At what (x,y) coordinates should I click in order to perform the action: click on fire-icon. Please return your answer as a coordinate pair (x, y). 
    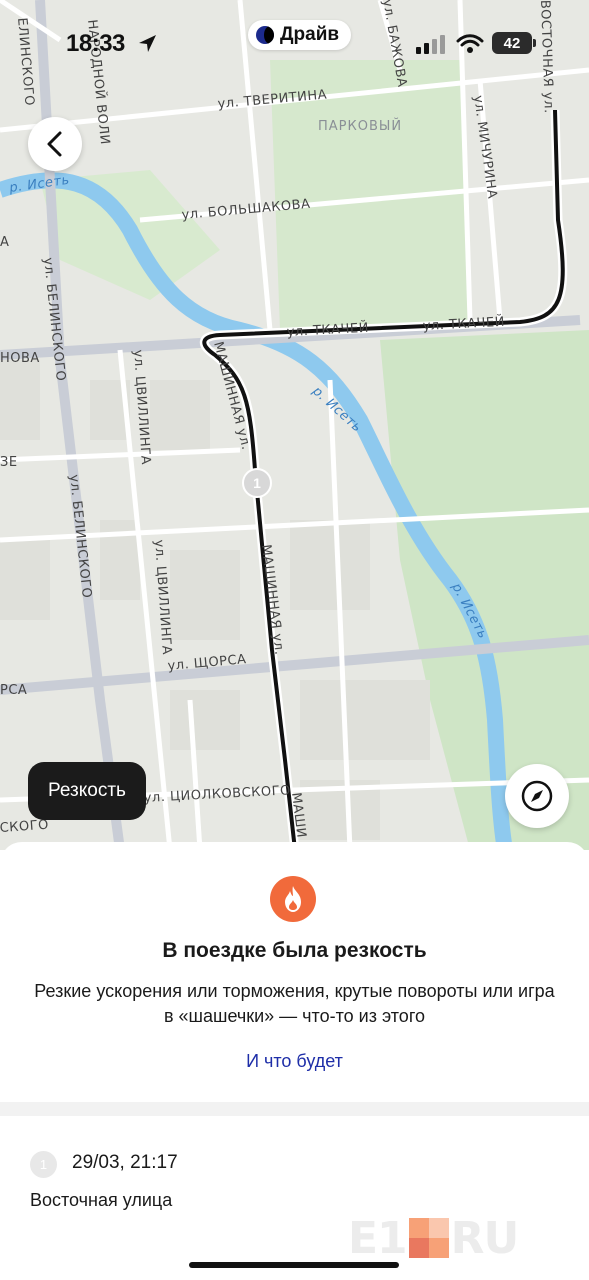
    Looking at the image, I should click on (293, 899).